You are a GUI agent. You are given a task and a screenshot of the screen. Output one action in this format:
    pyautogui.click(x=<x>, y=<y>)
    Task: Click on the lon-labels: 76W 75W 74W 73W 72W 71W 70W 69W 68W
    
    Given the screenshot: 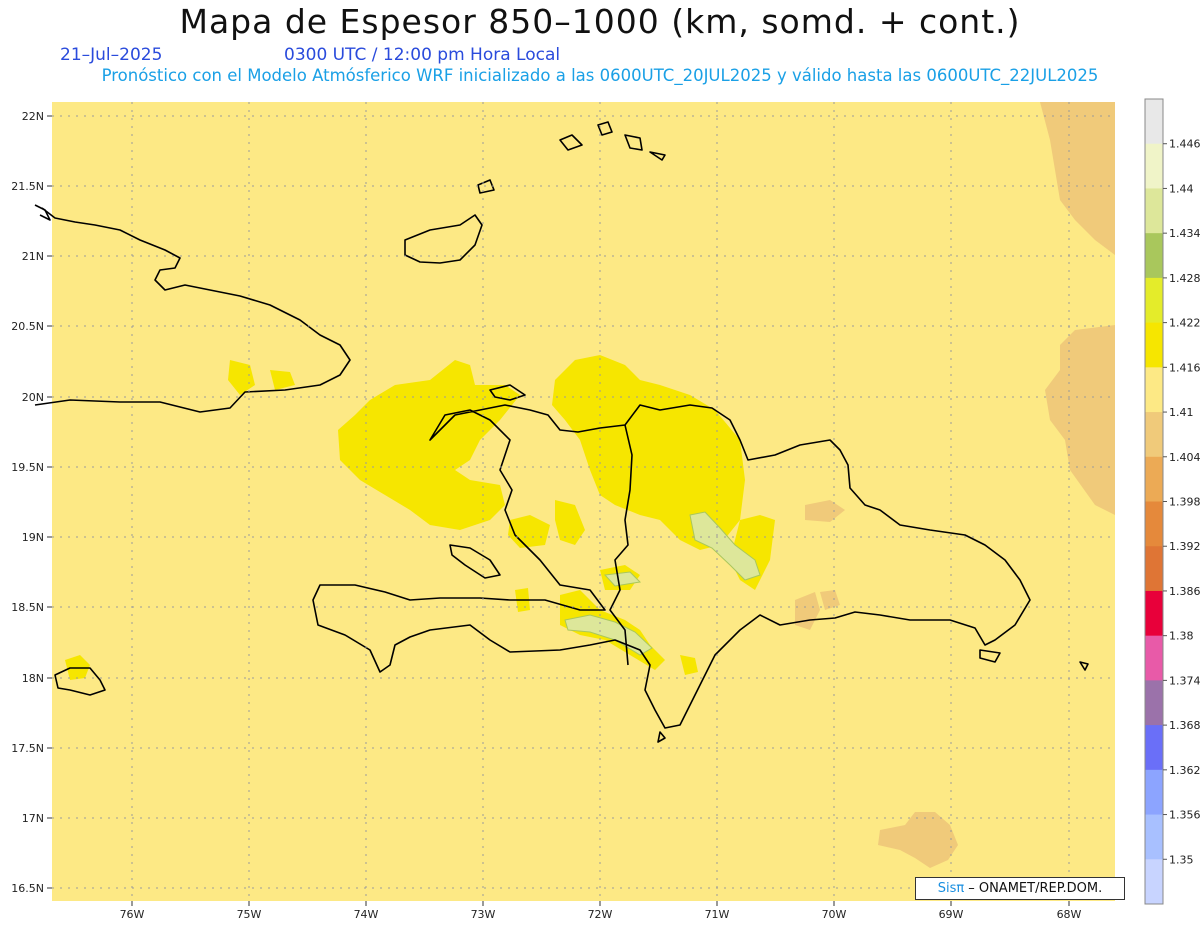 What is the action you would take?
    pyautogui.click(x=601, y=914)
    